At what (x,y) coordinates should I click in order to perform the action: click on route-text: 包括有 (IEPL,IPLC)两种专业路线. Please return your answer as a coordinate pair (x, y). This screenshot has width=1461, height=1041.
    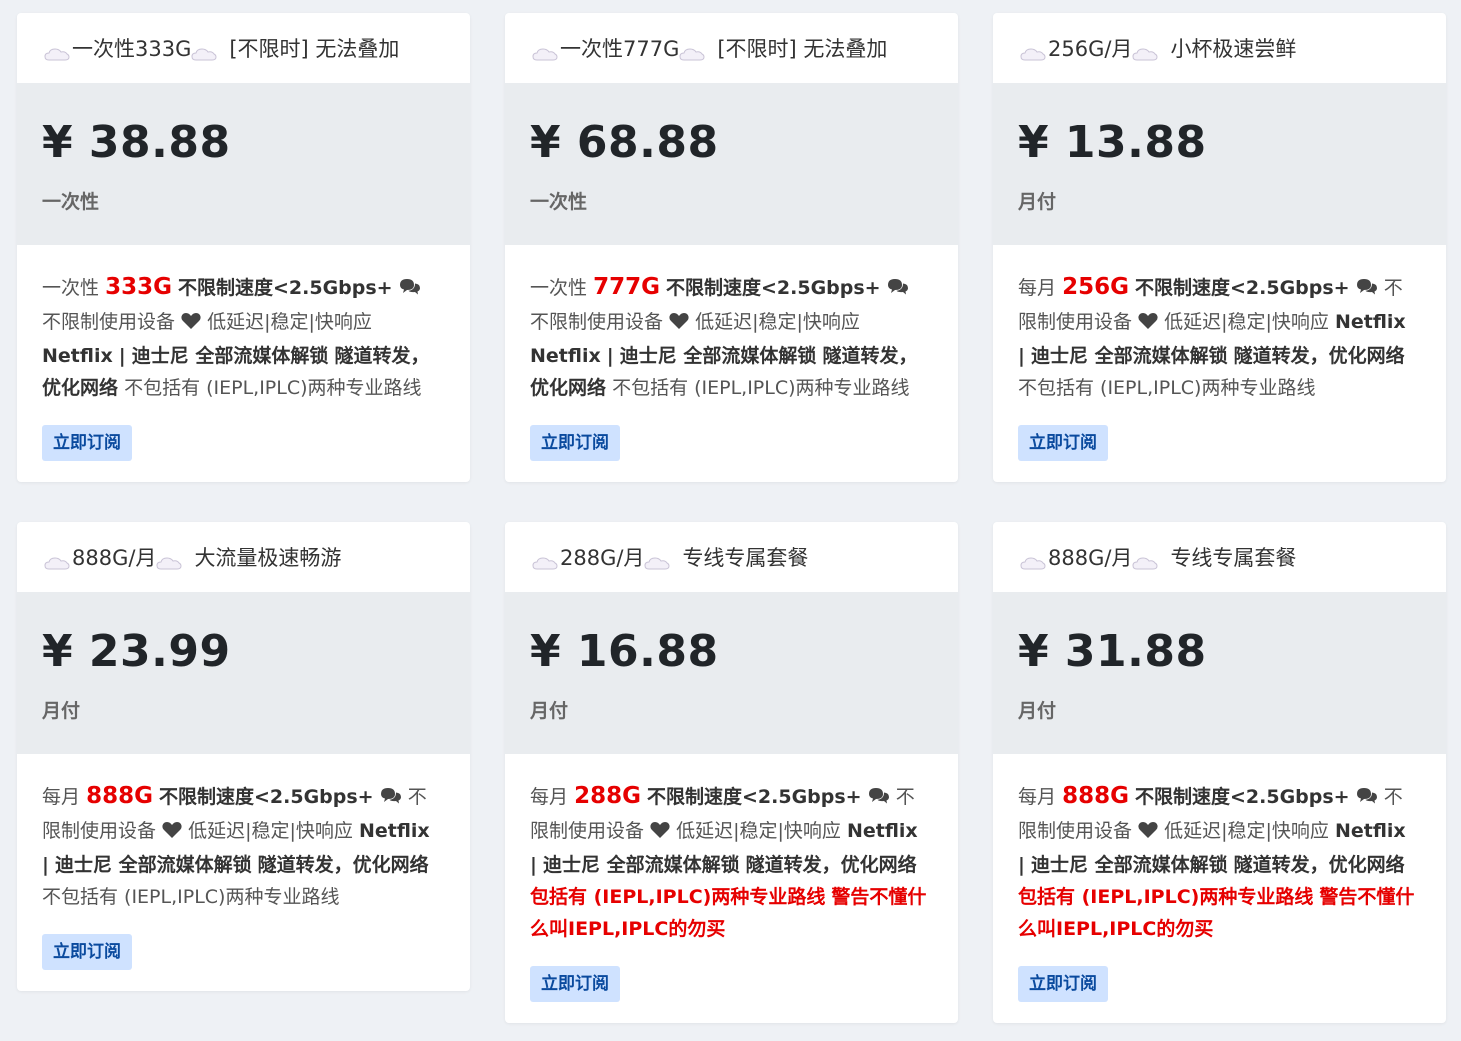
    Looking at the image, I should click on (1166, 897).